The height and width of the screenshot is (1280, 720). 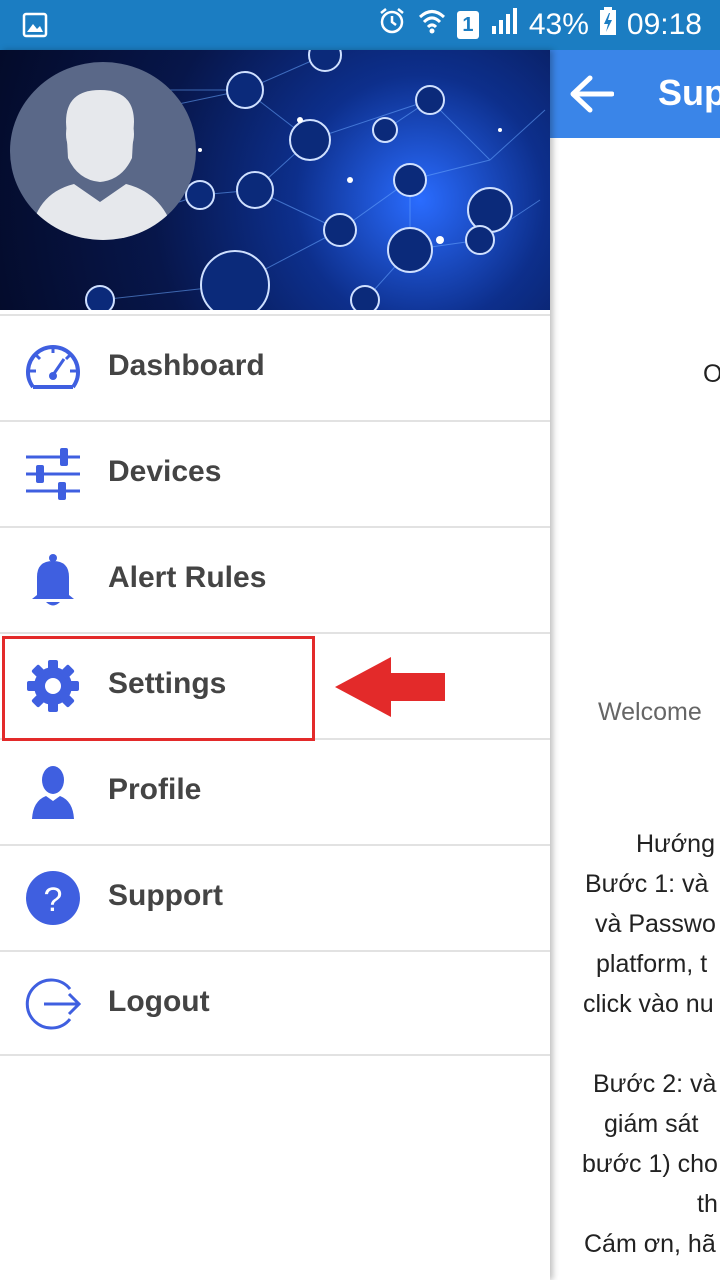 I want to click on menu-item-alert-rules: Alert Rules, so click(x=275, y=579).